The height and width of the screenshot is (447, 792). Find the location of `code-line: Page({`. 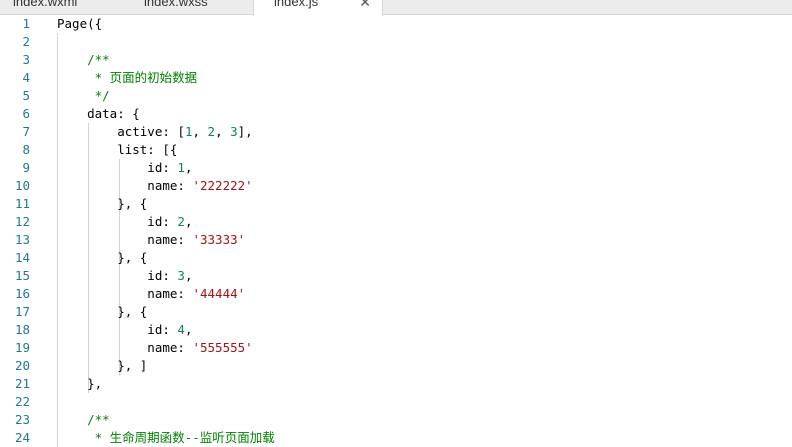

code-line: Page({ is located at coordinates (79, 24).